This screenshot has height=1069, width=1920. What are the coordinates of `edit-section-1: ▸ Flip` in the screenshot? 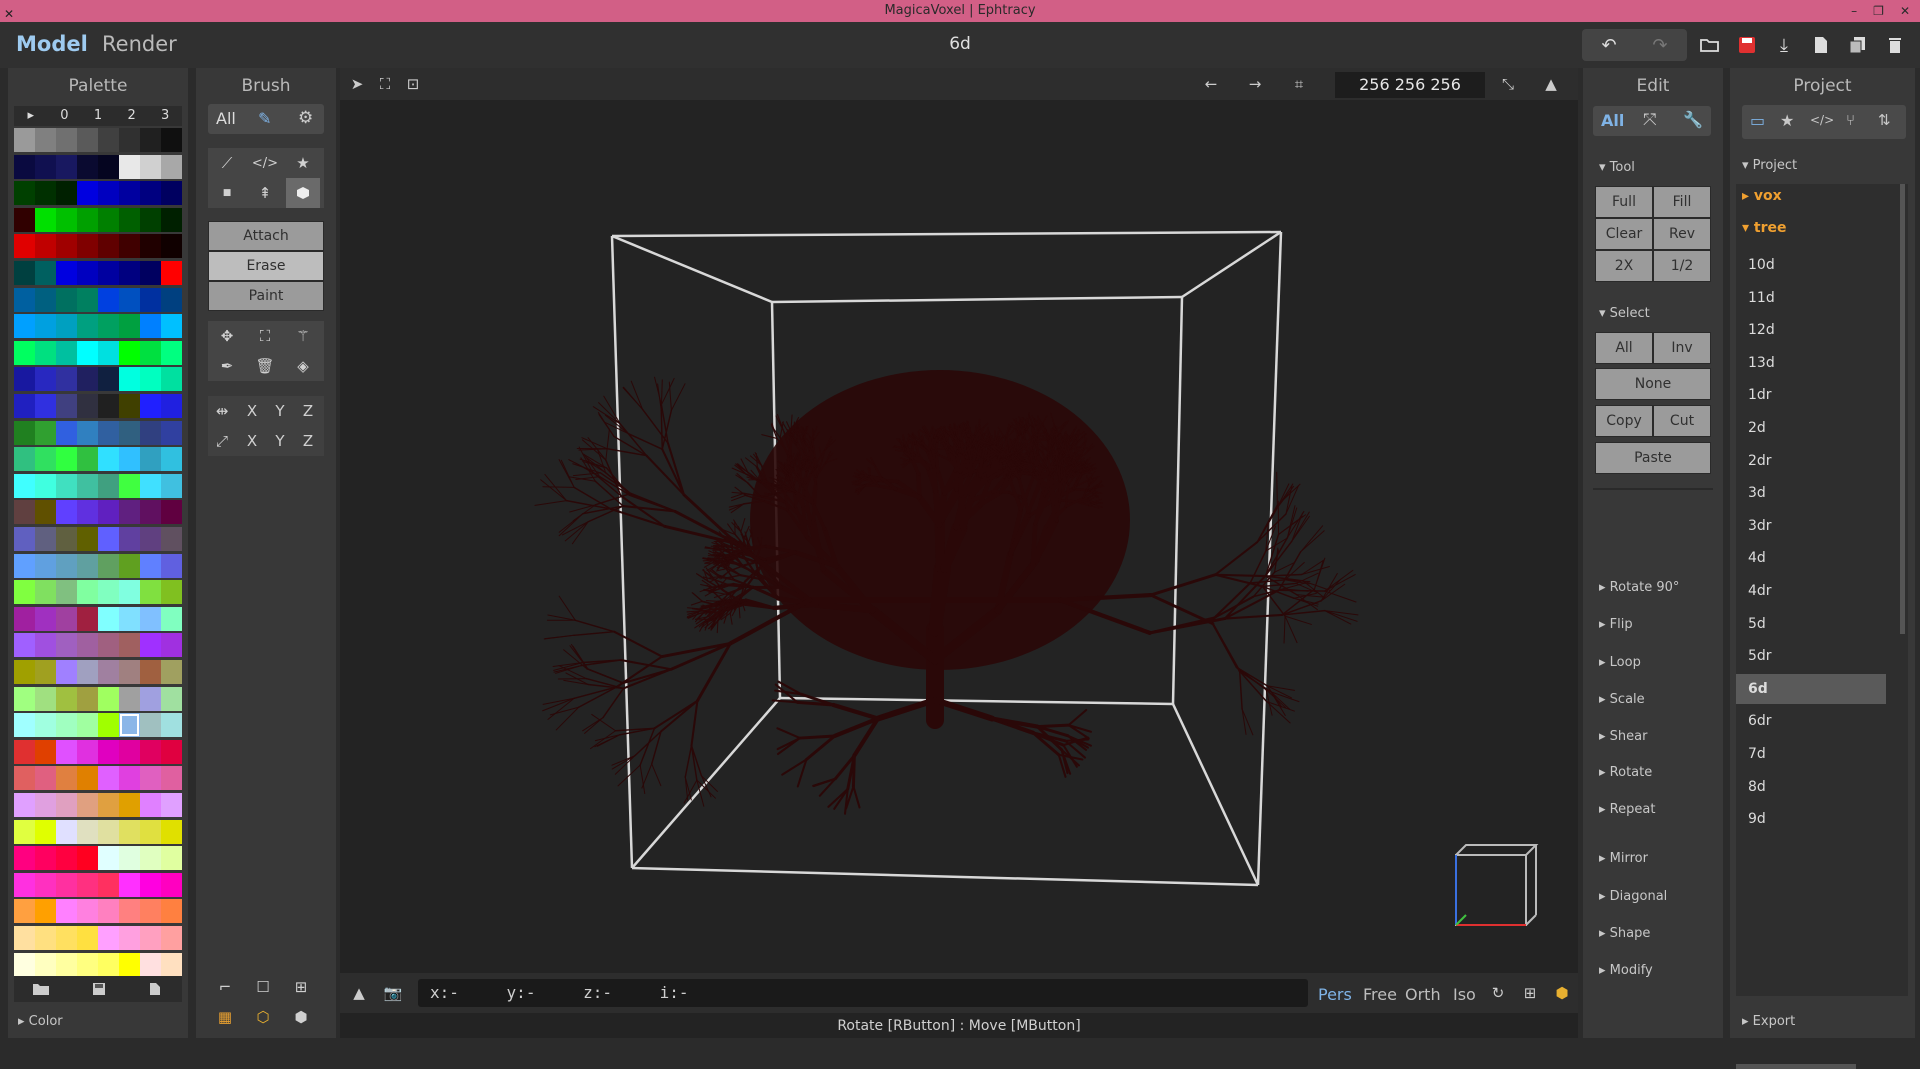 It's located at (1616, 624).